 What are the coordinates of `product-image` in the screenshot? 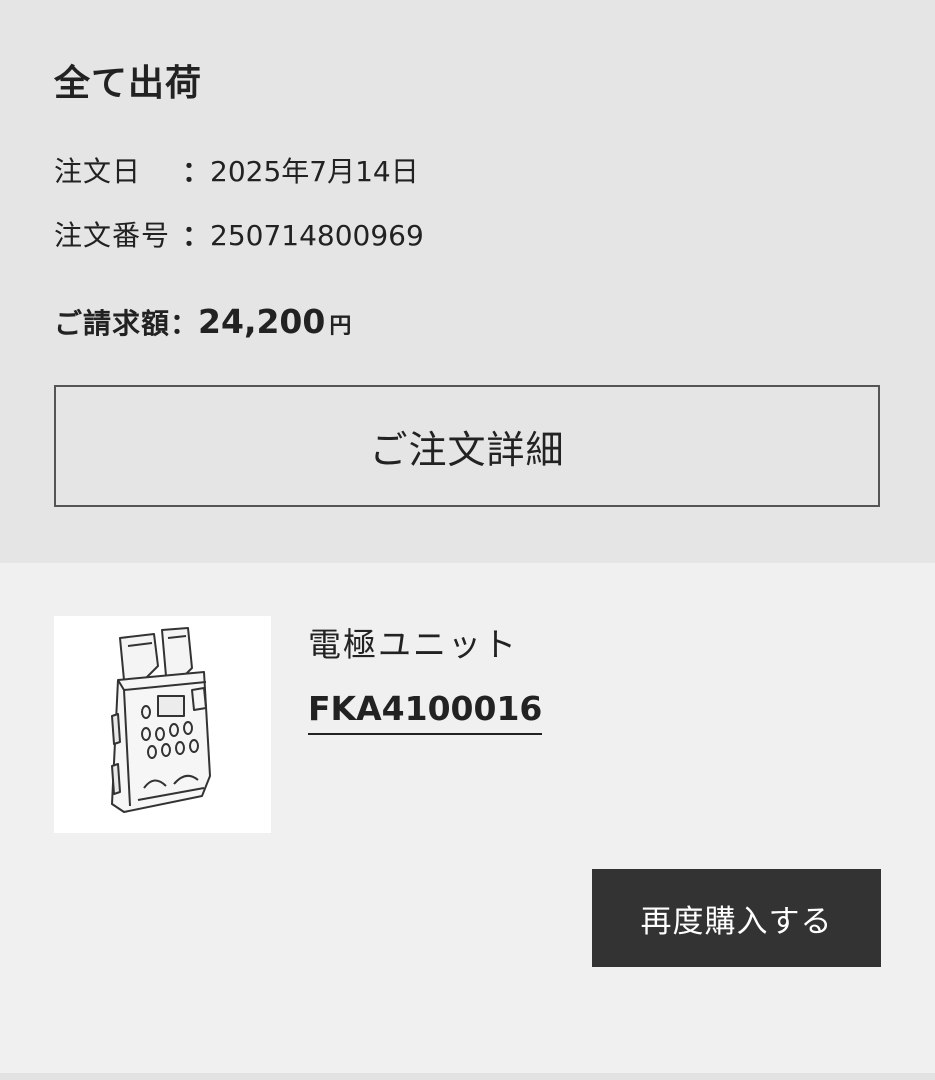 It's located at (162, 724).